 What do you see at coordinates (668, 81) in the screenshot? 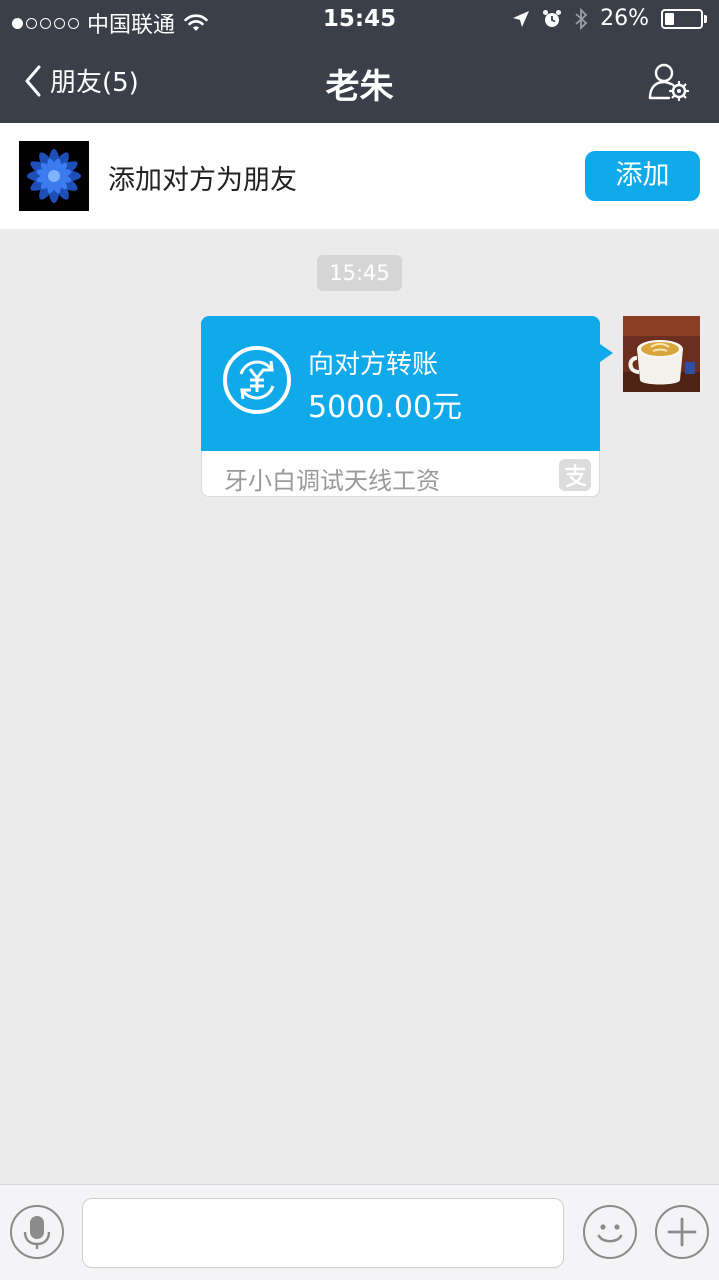
I see `profile-settings-icon` at bounding box center [668, 81].